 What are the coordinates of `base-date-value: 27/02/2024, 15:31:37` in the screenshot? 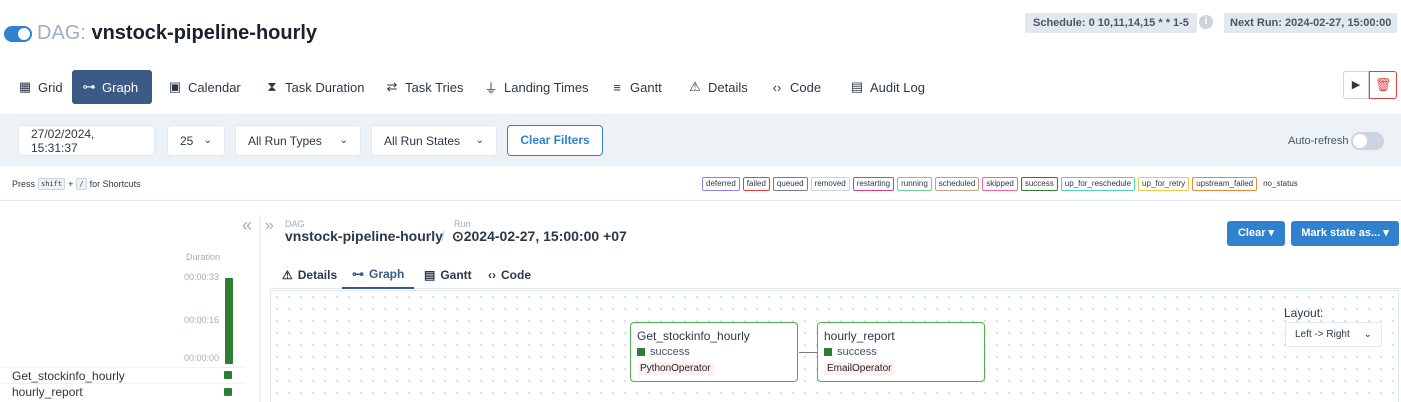 It's located at (63, 140).